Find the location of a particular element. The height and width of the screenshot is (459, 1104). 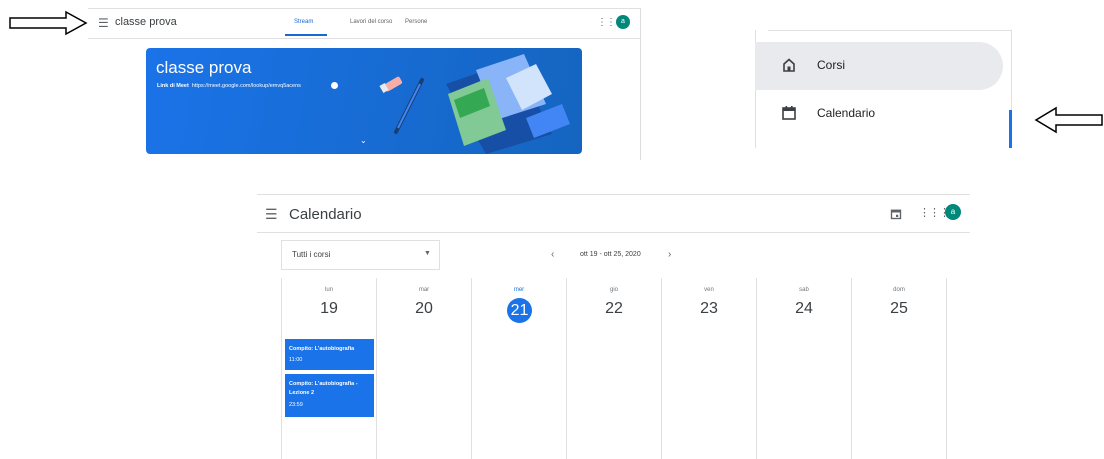

date-range: ott 19 - ott 25, 2020 is located at coordinates (610, 254).